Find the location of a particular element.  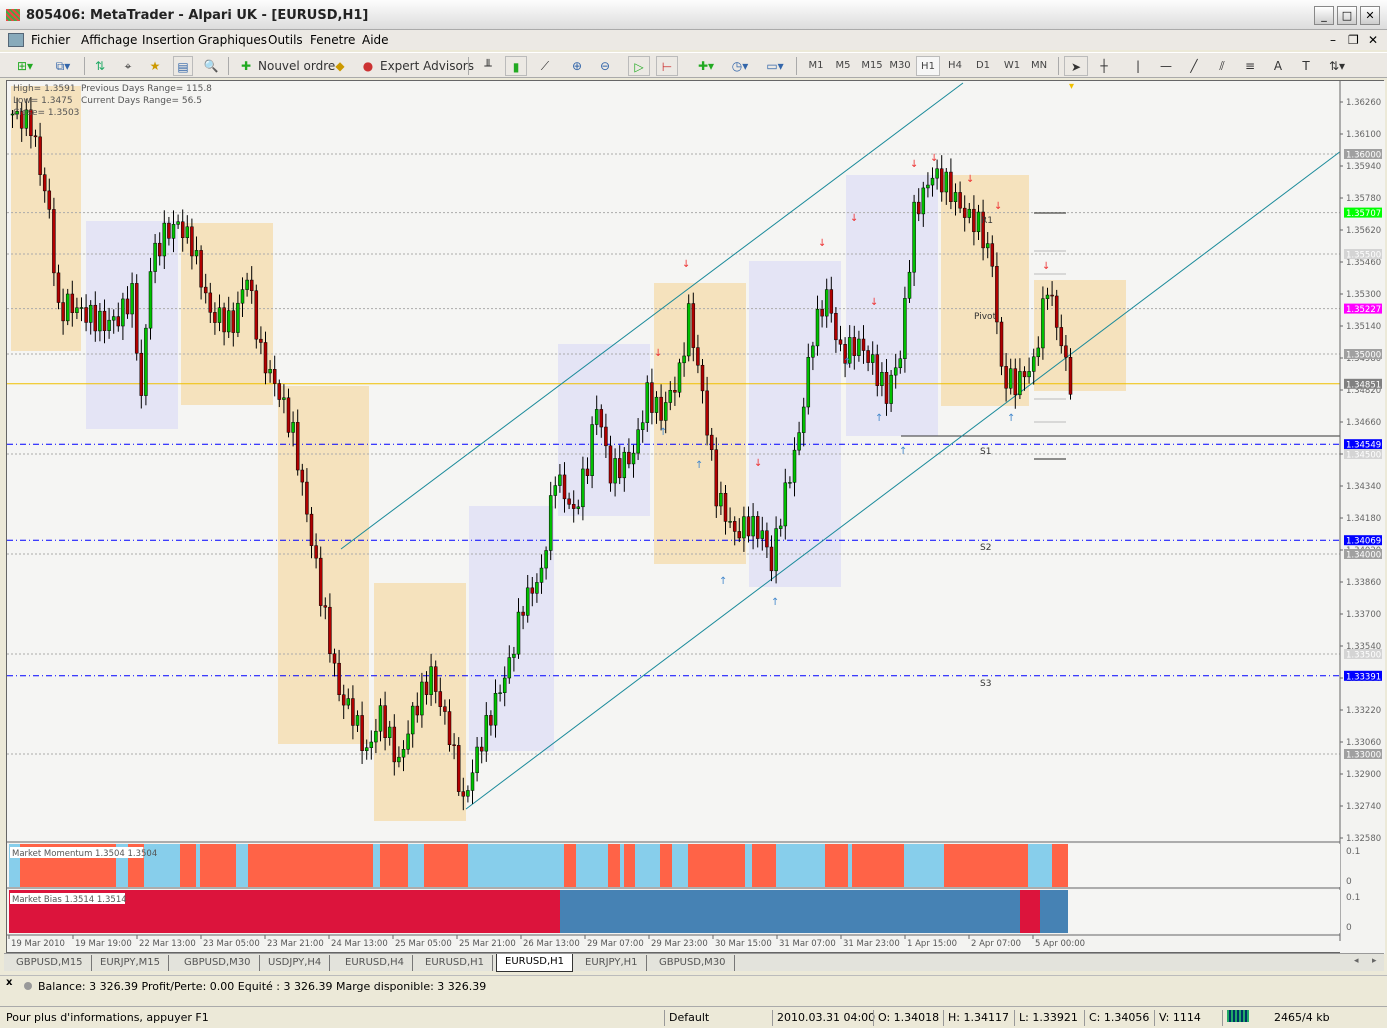

tabs-scroll-left-icon: ◂ is located at coordinates (1356, 961).